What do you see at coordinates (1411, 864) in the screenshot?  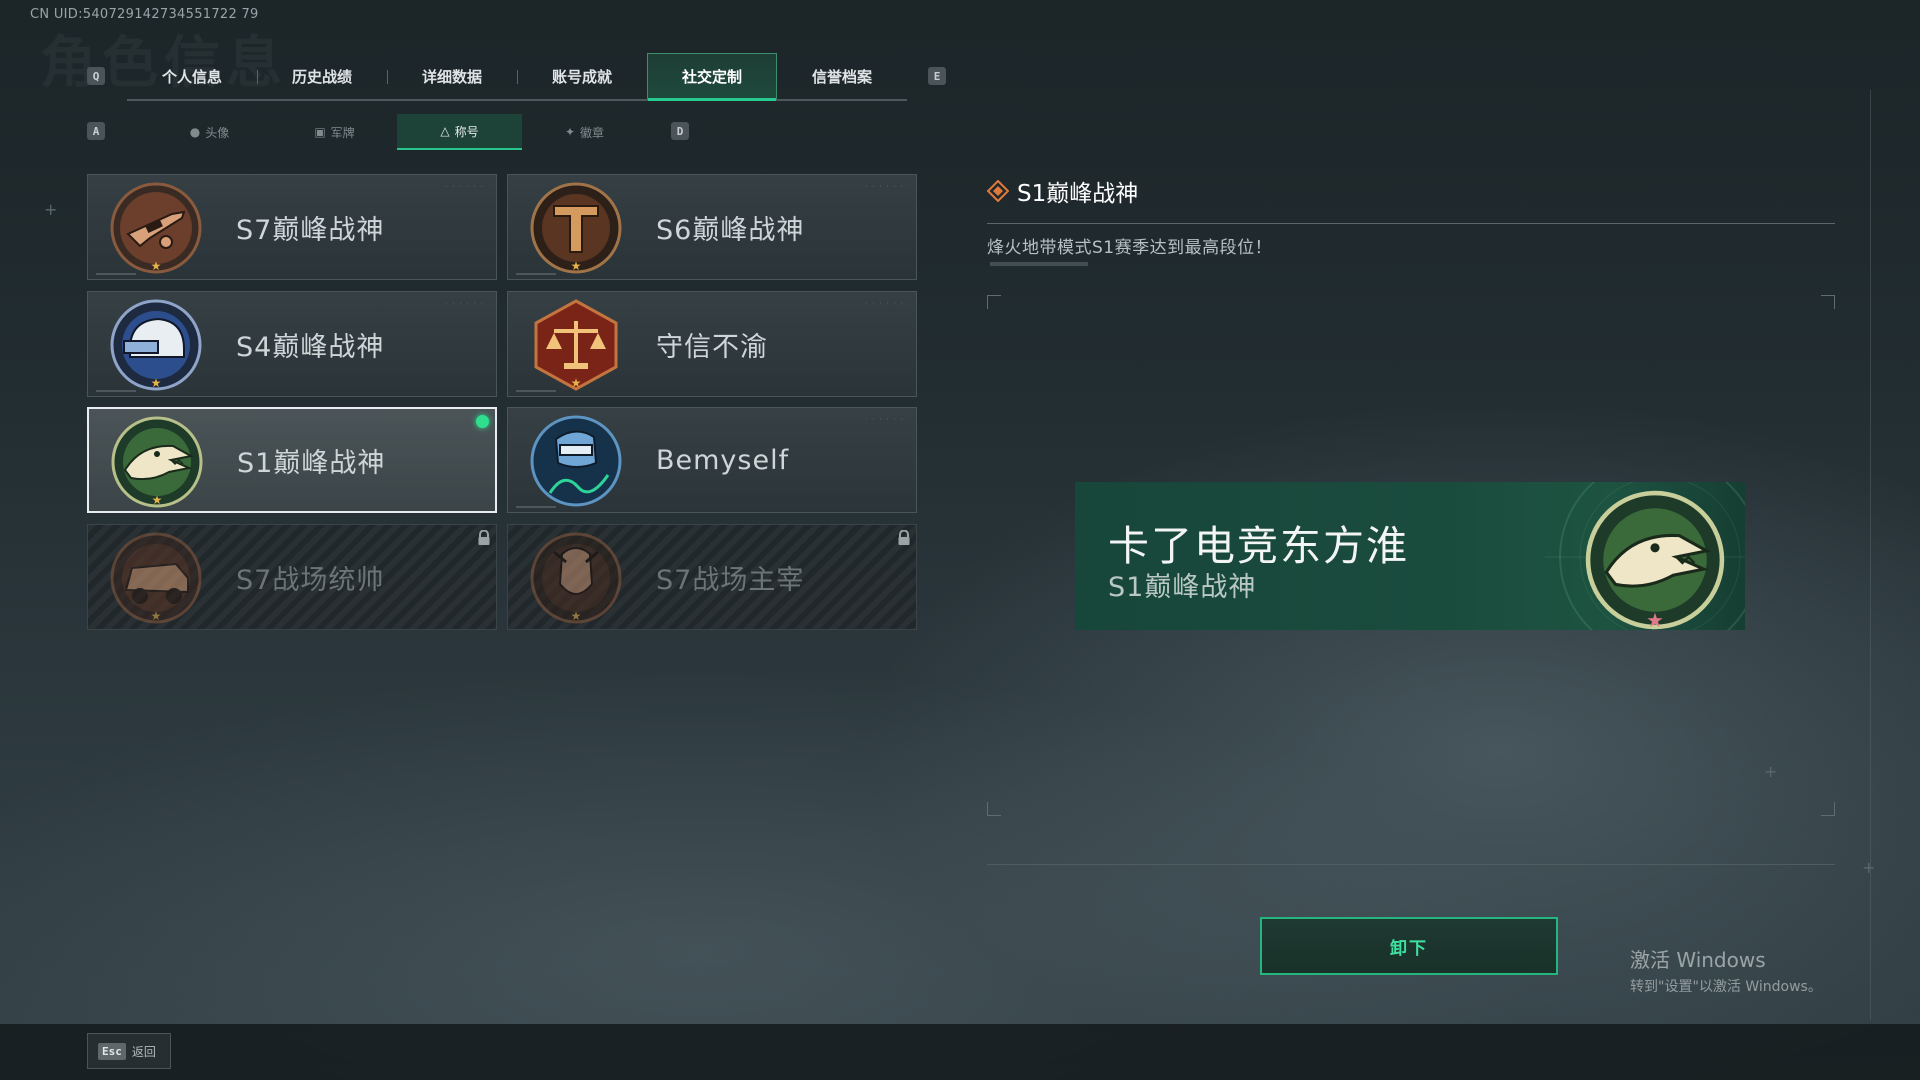 I see `bottom-divider` at bounding box center [1411, 864].